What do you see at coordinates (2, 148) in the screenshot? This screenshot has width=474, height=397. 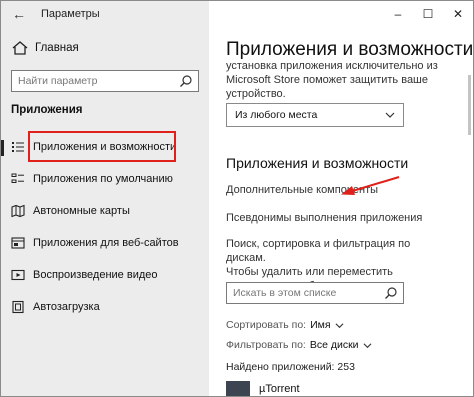 I see `selected-indicator` at bounding box center [2, 148].